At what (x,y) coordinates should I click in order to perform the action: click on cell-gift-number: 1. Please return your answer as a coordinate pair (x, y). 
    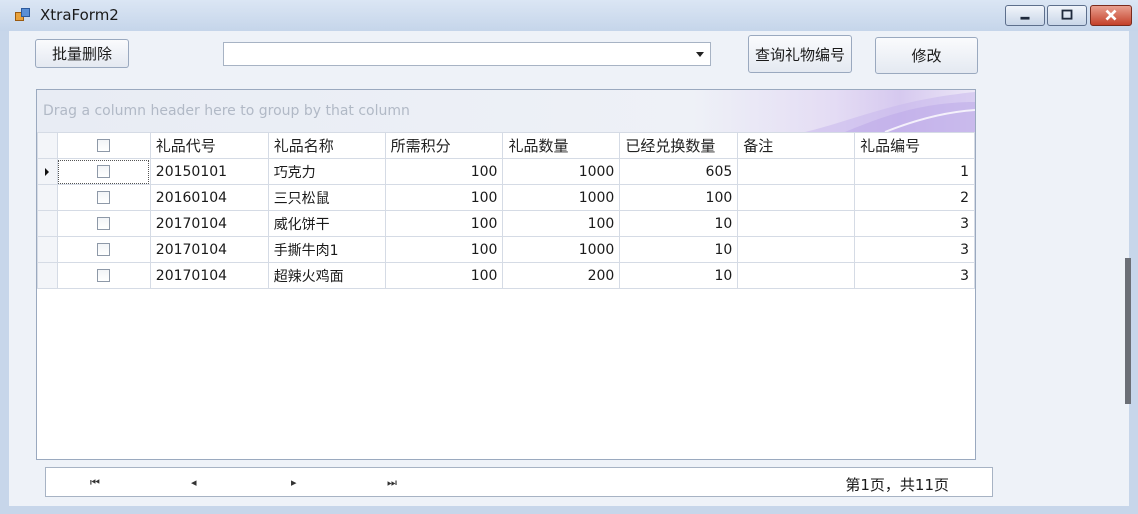
    Looking at the image, I should click on (914, 171).